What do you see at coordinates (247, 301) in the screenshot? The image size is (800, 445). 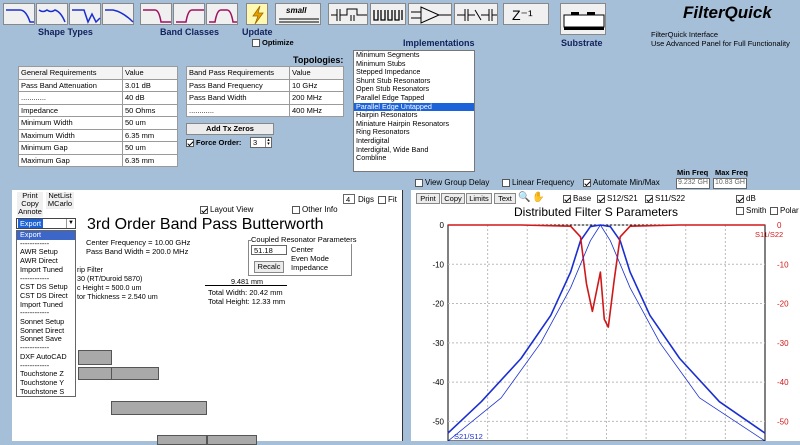 I see `total-height-text: Total Height: 12.33 mm` at bounding box center [247, 301].